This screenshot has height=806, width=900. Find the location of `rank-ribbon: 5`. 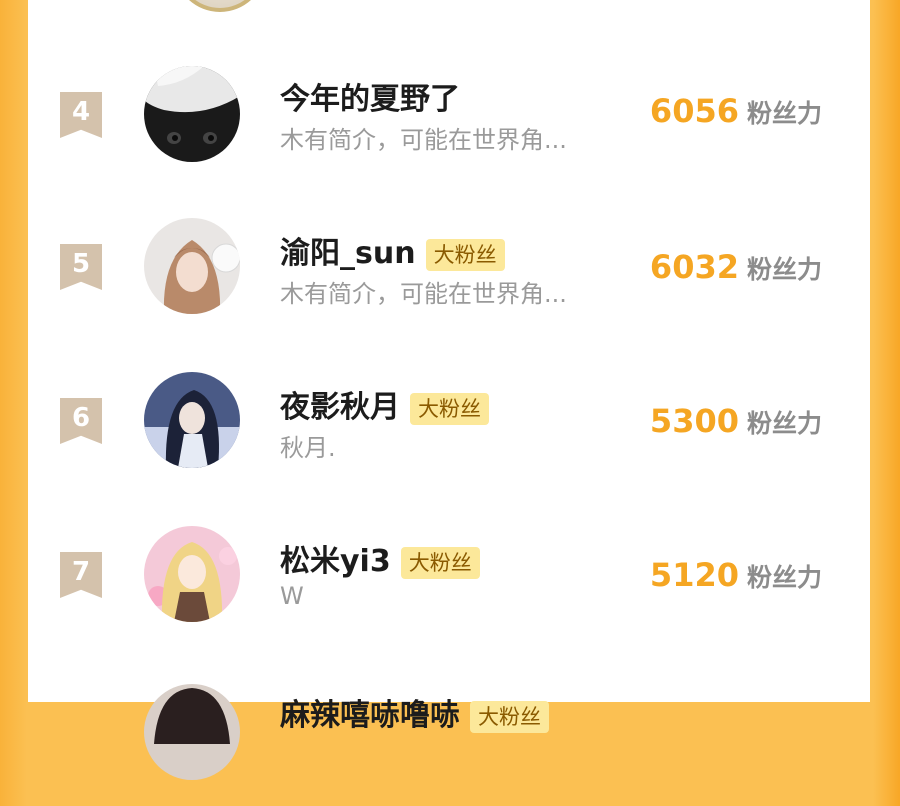

rank-ribbon: 5 is located at coordinates (81, 267).